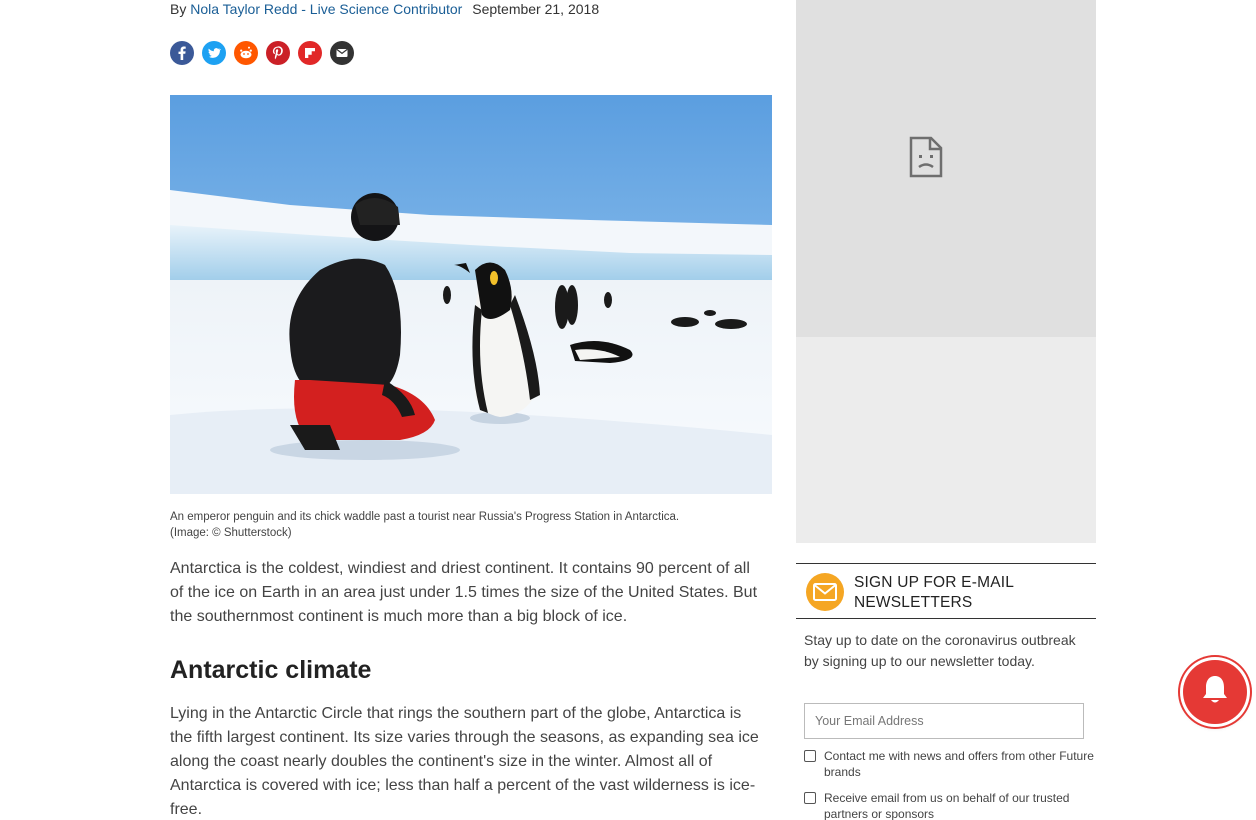  I want to click on caption-credit: (Image: © Shutterstock), so click(231, 533).